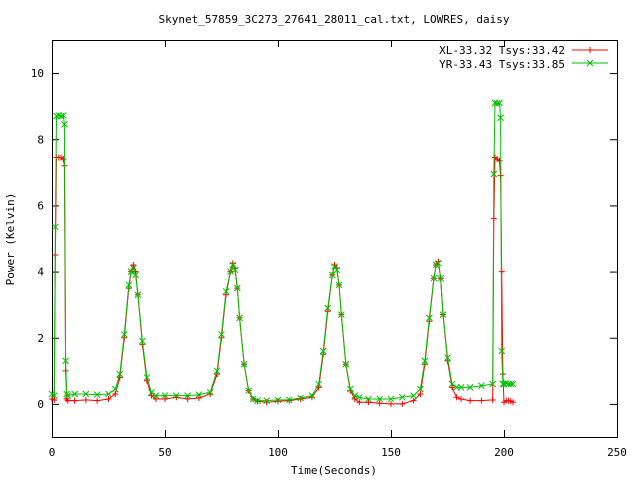 The width and height of the screenshot is (640, 480). What do you see at coordinates (338, 452) in the screenshot?
I see `x-tick-labels: 0 50 100 150 200 250` at bounding box center [338, 452].